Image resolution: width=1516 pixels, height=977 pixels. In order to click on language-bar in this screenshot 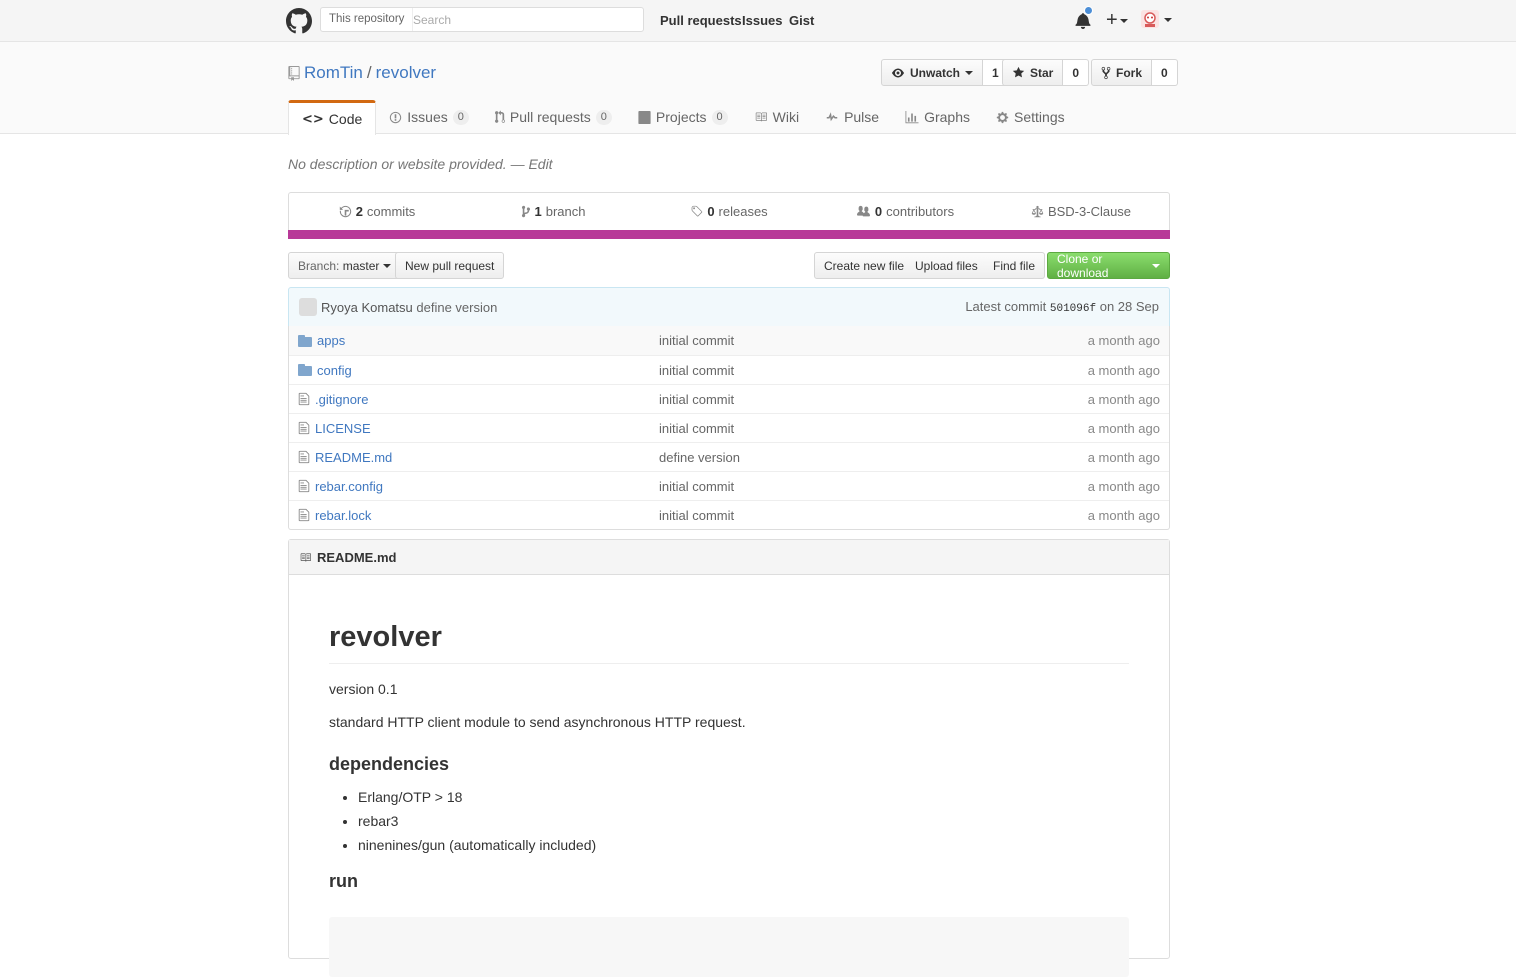, I will do `click(729, 234)`.